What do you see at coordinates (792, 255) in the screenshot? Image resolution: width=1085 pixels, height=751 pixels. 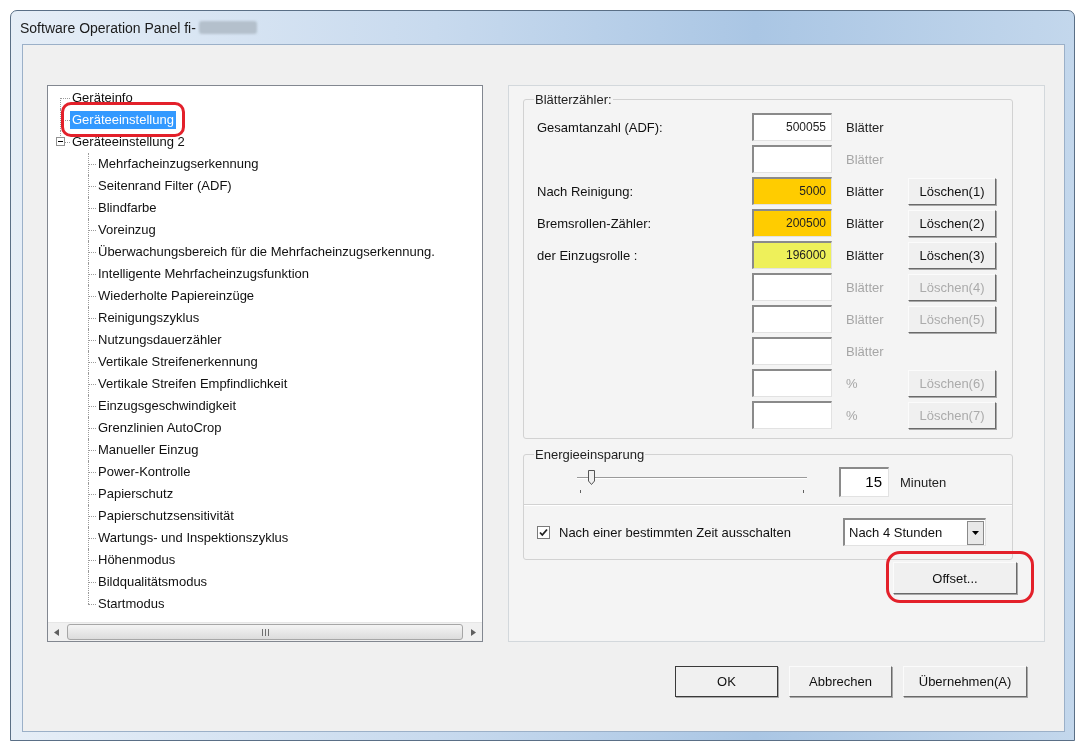 I see `counter-field: 196000` at bounding box center [792, 255].